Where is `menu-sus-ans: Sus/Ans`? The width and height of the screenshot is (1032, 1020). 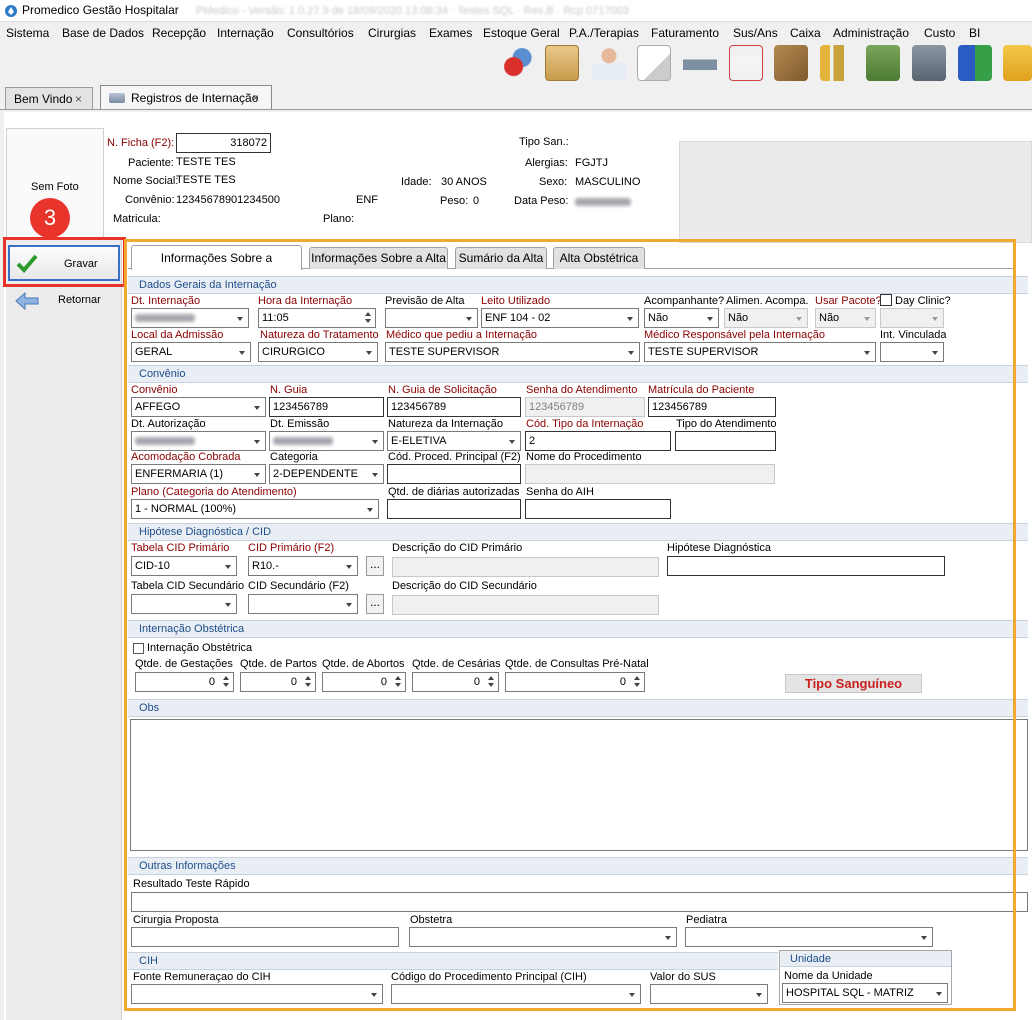 menu-sus-ans: Sus/Ans is located at coordinates (755, 33).